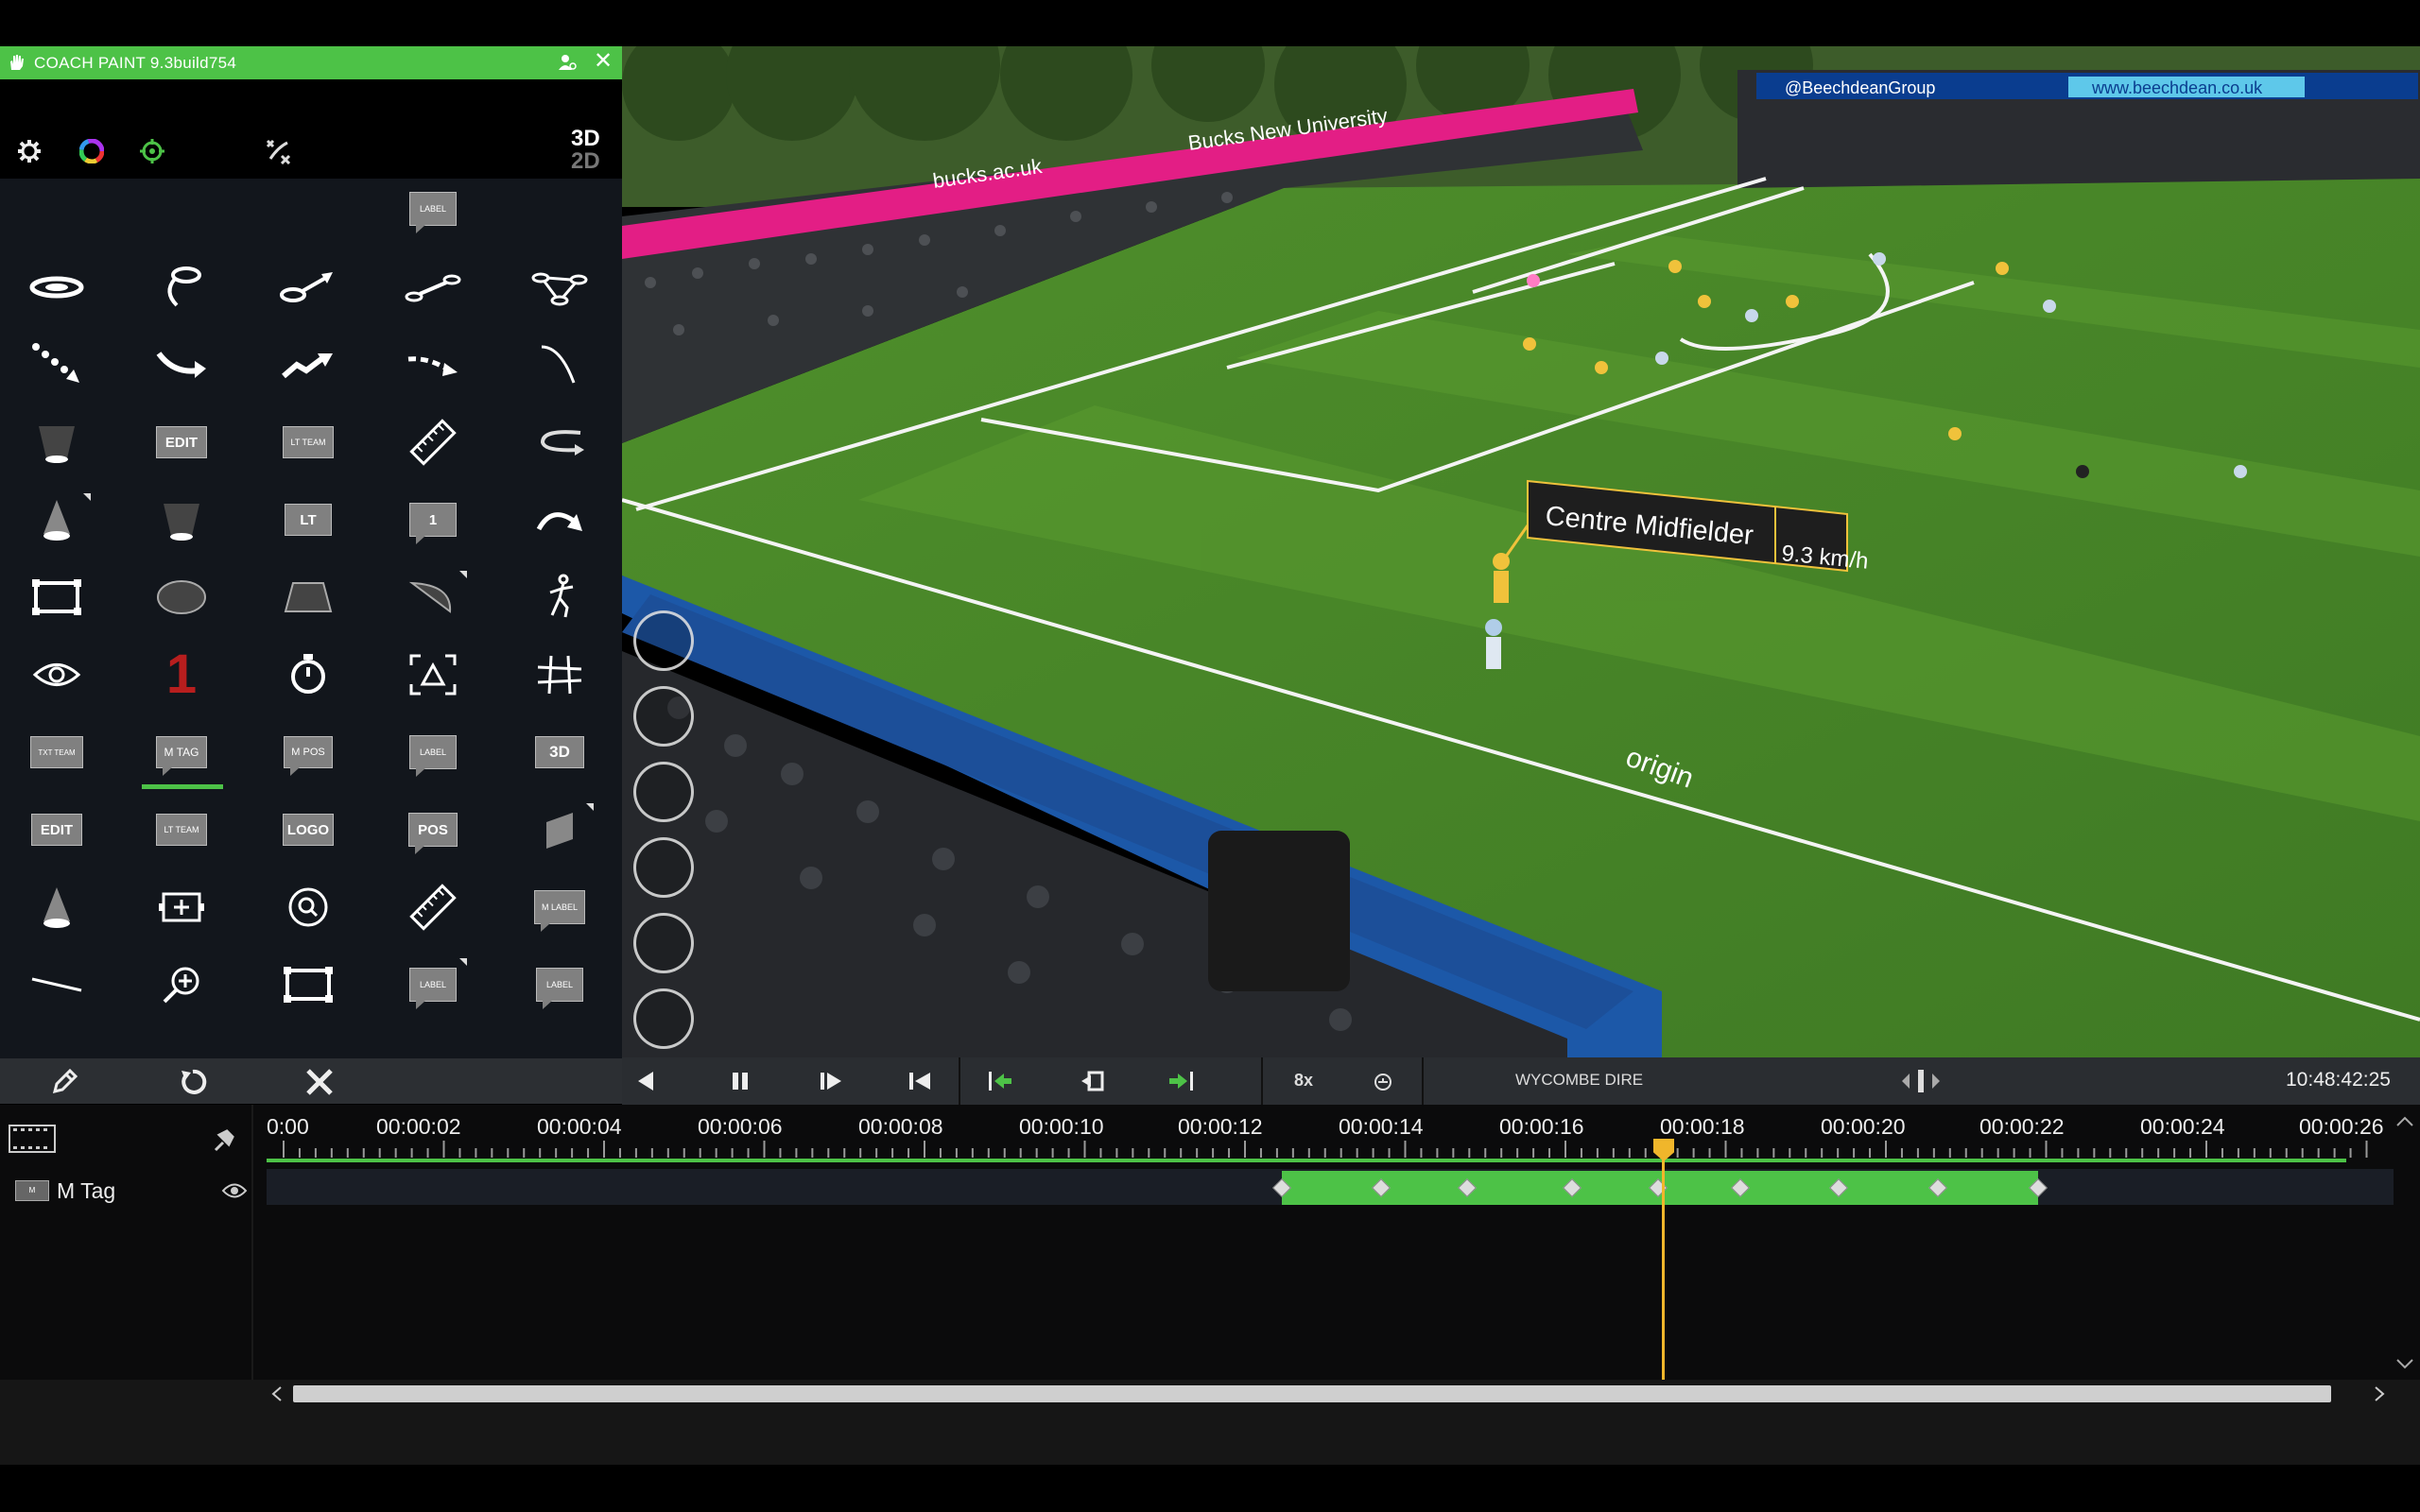 The height and width of the screenshot is (1512, 2420). What do you see at coordinates (2404, 1120) in the screenshot?
I see `scroll-up-icon` at bounding box center [2404, 1120].